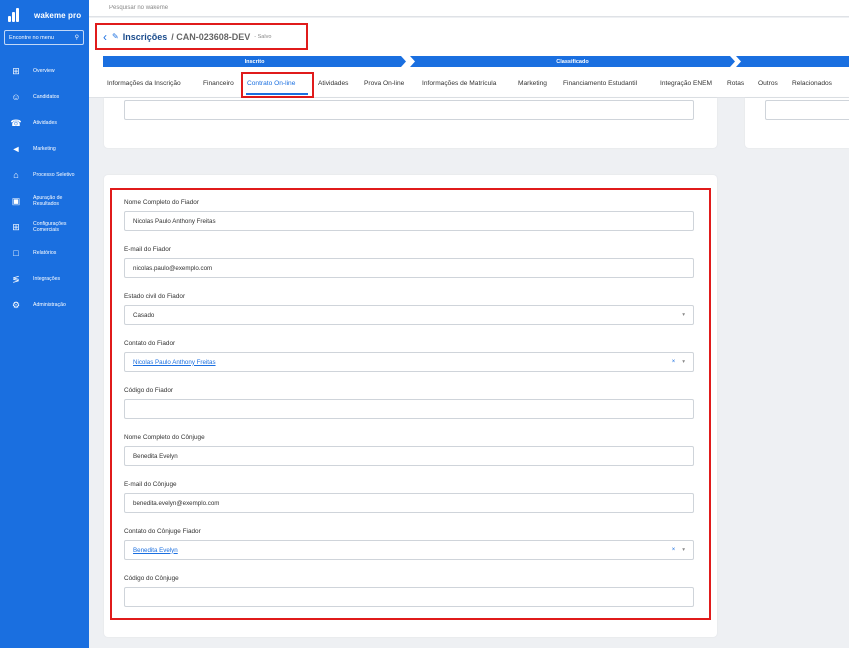 The image size is (849, 648). I want to click on sidebar-item-relatorios: □ Relatórios, so click(44, 253).